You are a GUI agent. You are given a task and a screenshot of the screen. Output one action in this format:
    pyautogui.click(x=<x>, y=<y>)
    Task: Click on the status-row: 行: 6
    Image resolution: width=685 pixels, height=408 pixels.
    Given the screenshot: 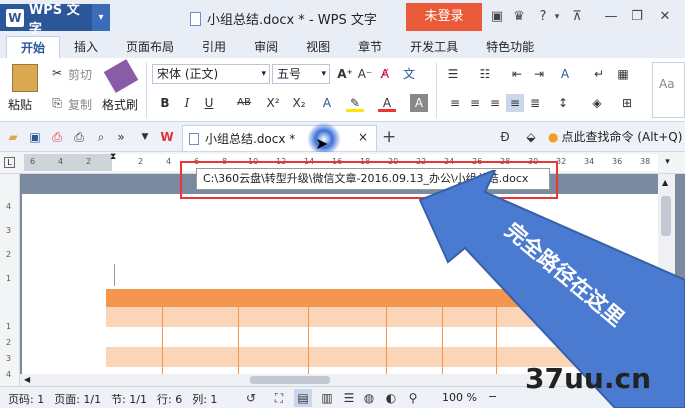 What is the action you would take?
    pyautogui.click(x=169, y=399)
    